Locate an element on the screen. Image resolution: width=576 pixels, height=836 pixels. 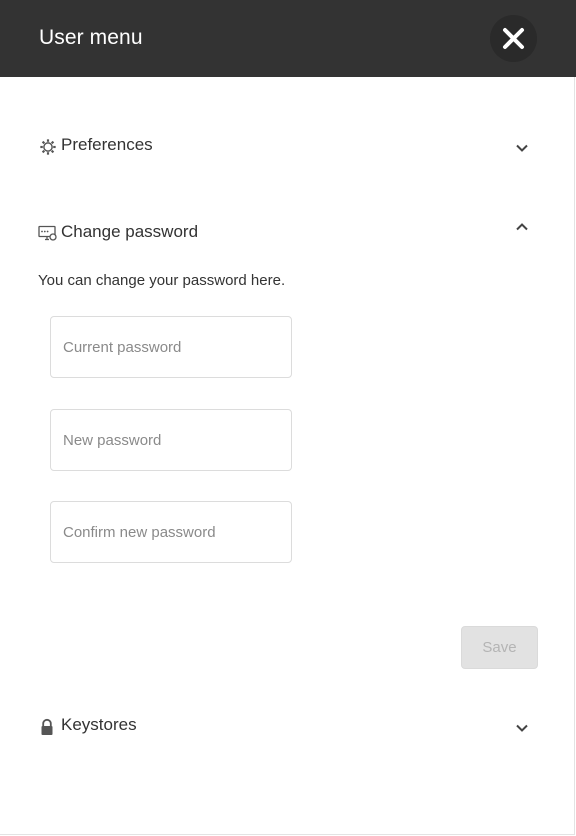
new-password-field is located at coordinates (171, 440).